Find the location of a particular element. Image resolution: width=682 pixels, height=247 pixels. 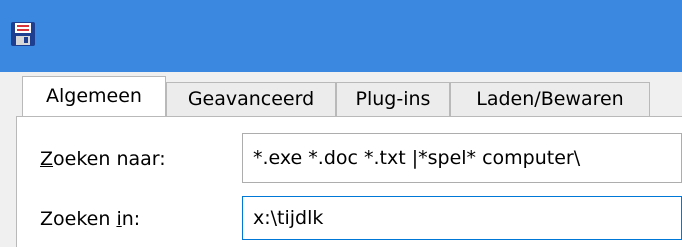

search-for-label: Zoeken naar: is located at coordinates (103, 159).